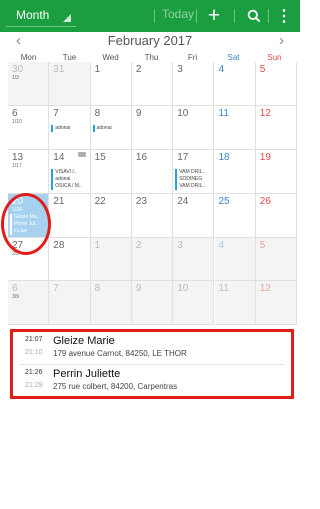 The image size is (320, 509). Describe the element at coordinates (254, 16) in the screenshot. I see `search-icon` at that location.